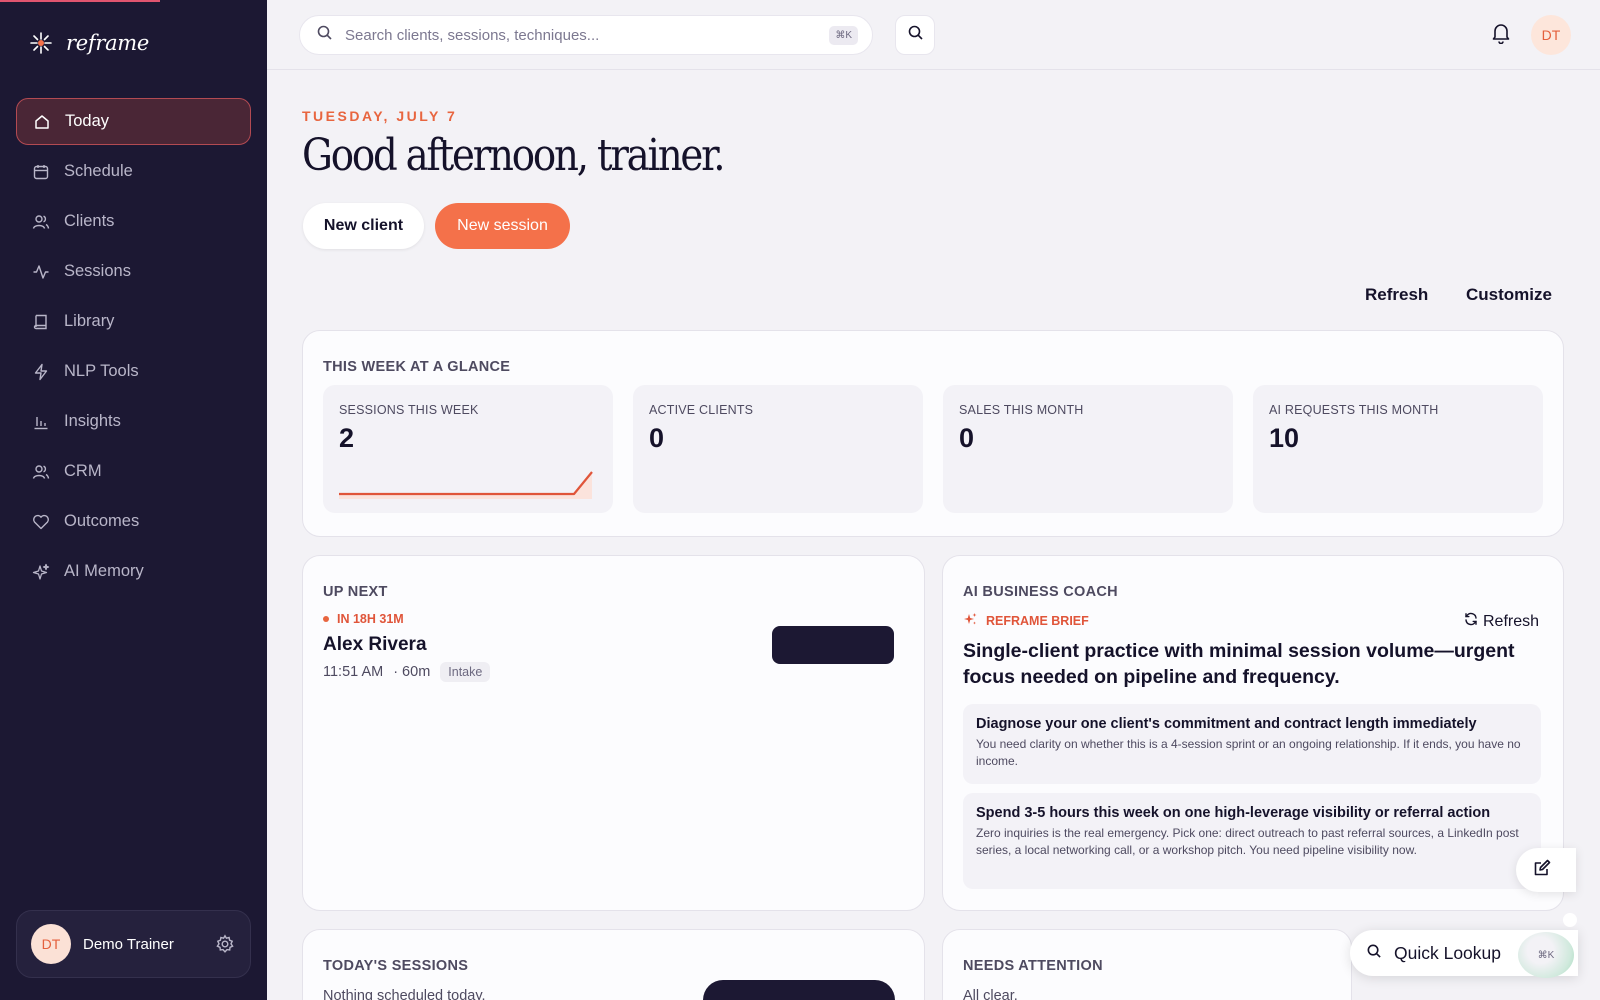  Describe the element at coordinates (1511, 621) in the screenshot. I see `coach-refresh-label: Refresh` at that location.